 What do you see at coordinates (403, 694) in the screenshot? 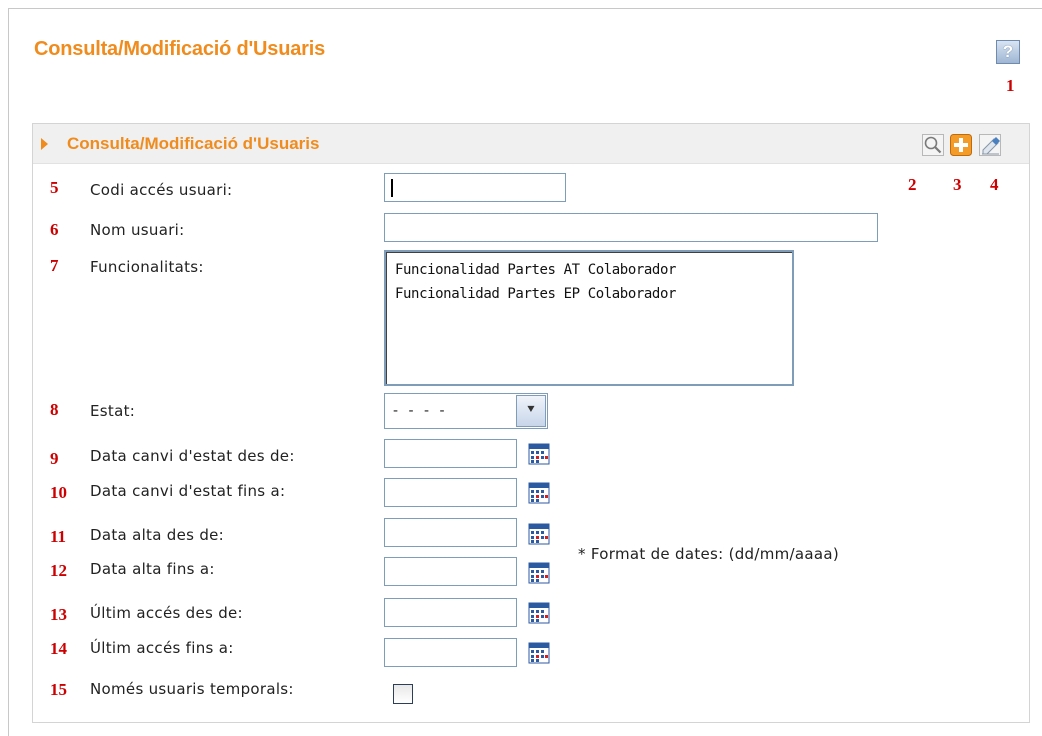
I see `temporals-checkbox` at bounding box center [403, 694].